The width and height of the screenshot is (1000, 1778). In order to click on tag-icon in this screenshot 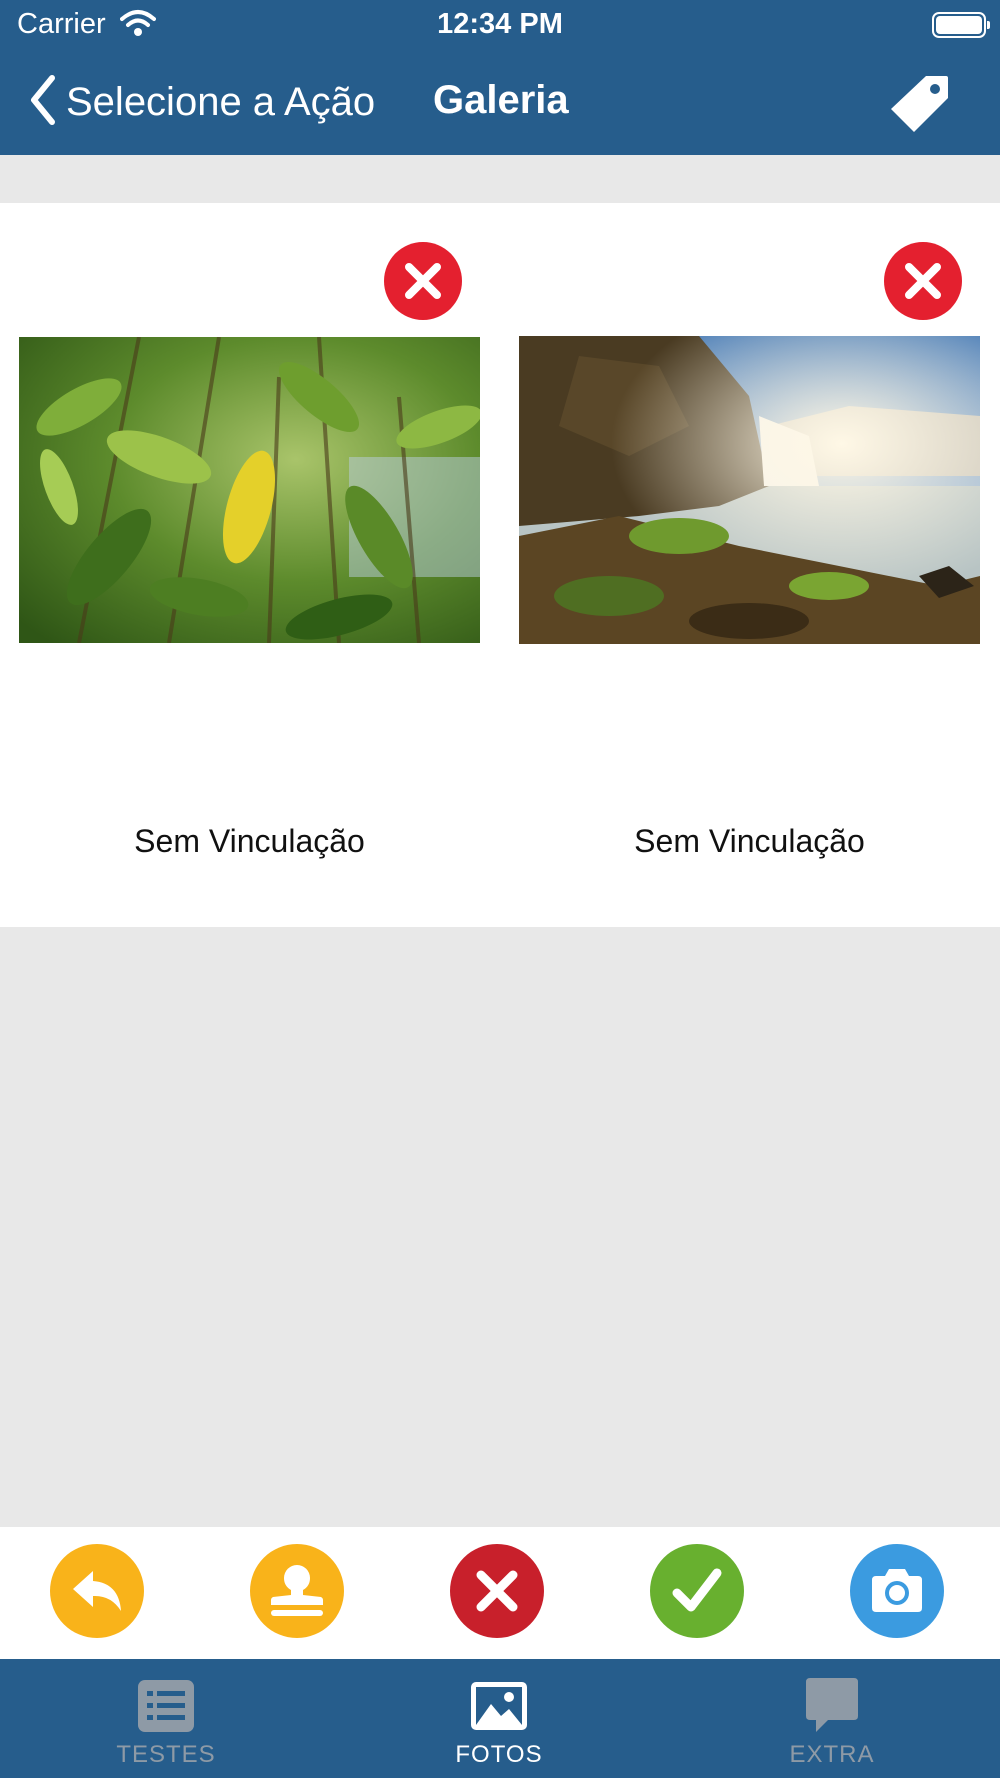, I will do `click(919, 104)`.